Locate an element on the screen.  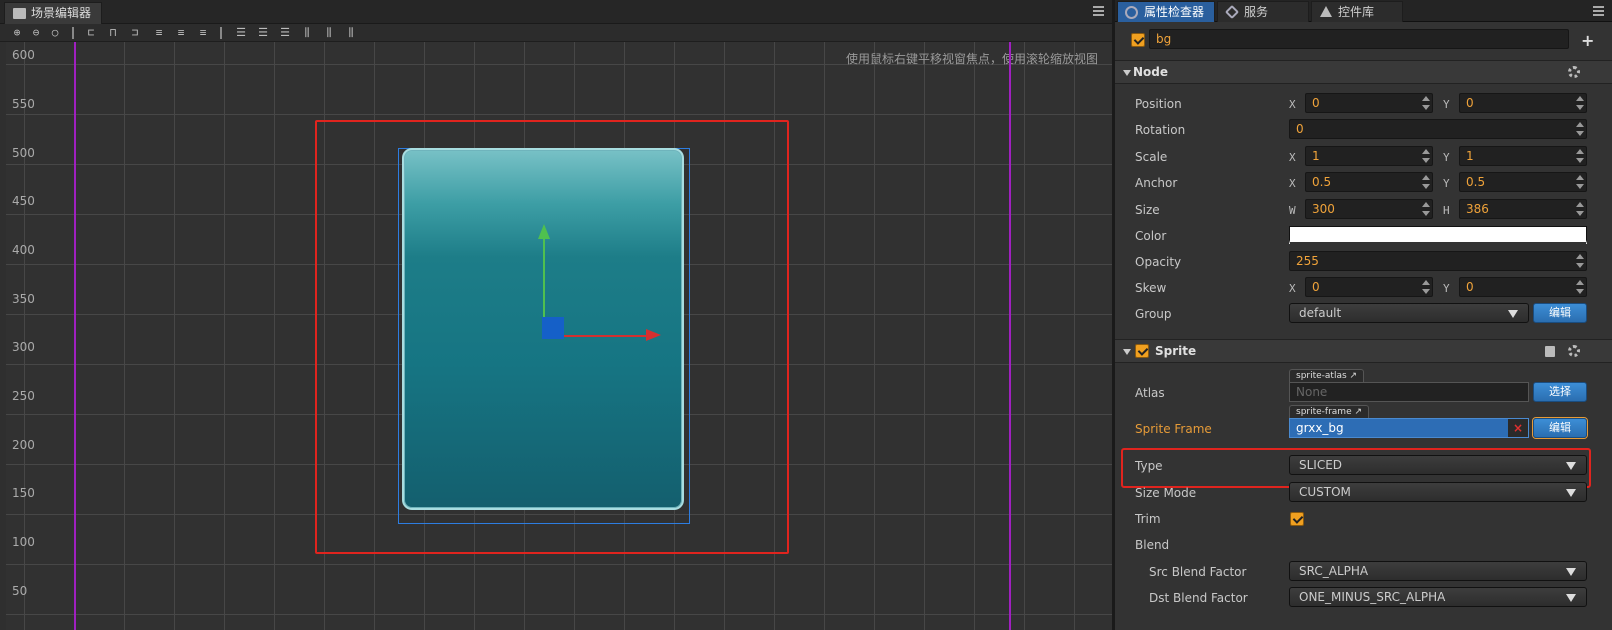
scene-toolbar: ⊕ ⊖ ○ ⊏ ⊓ ⊐ ≡ ≡ ≡ ☰ ☰ ☰ ⫼ ⫼ ⫼ is located at coordinates (556, 33).